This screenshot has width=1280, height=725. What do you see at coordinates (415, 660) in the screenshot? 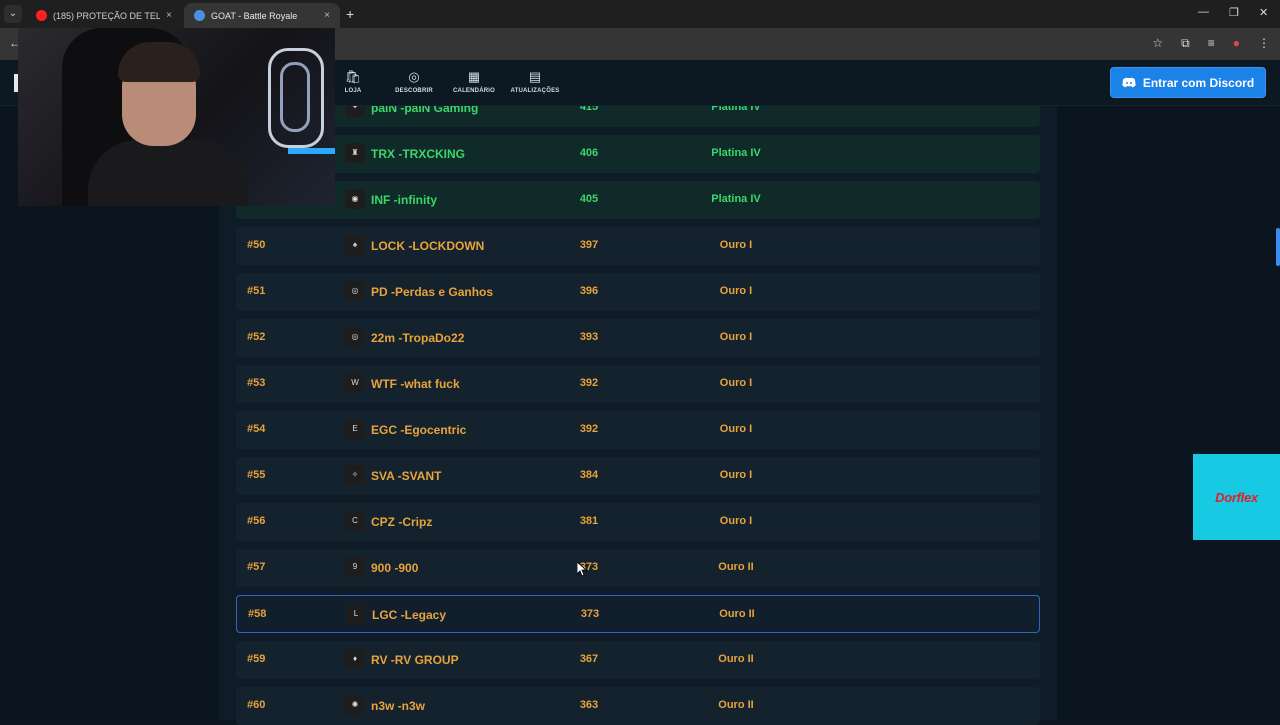
I see `team-name: RV -RV GROUP` at bounding box center [415, 660].